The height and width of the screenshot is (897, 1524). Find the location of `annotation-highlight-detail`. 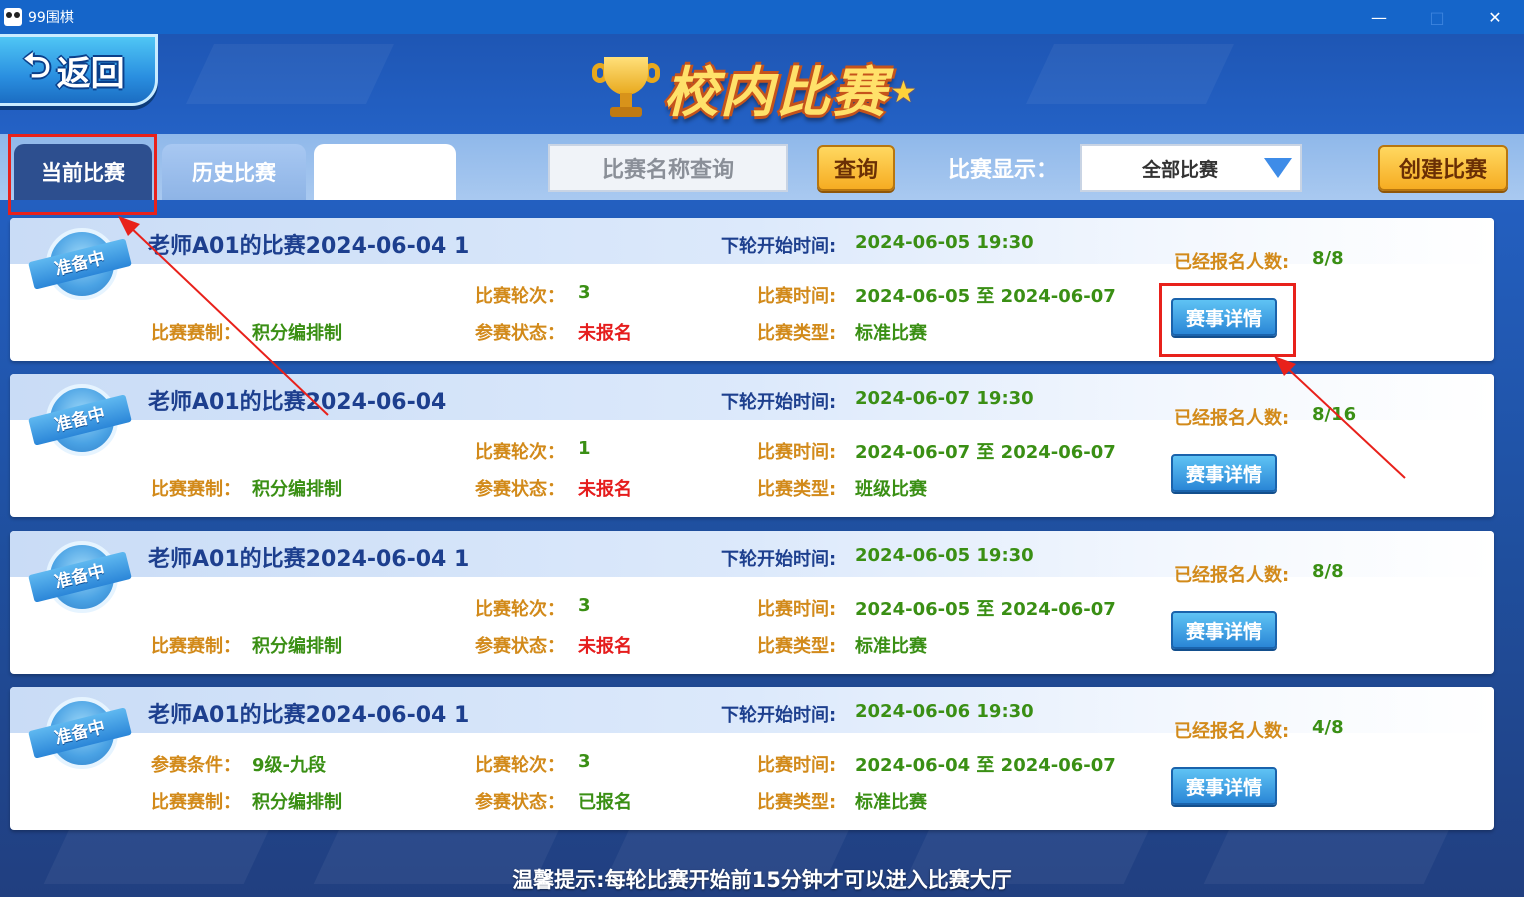

annotation-highlight-detail is located at coordinates (1227, 320).